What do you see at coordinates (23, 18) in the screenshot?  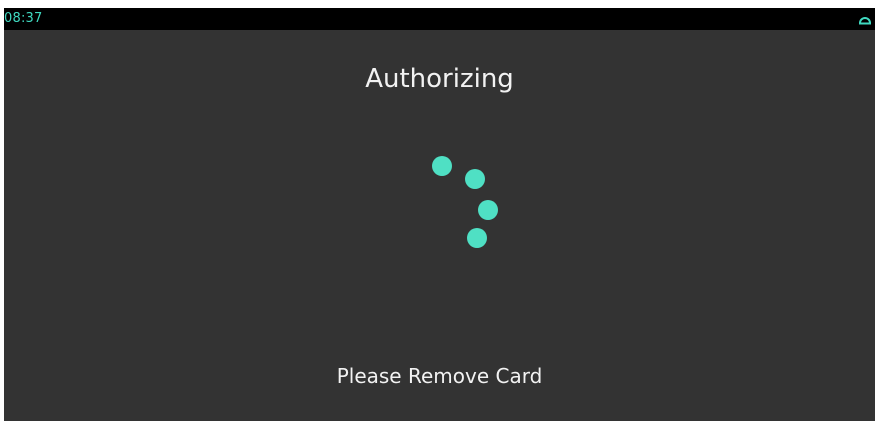 I see `status-time: 08:37` at bounding box center [23, 18].